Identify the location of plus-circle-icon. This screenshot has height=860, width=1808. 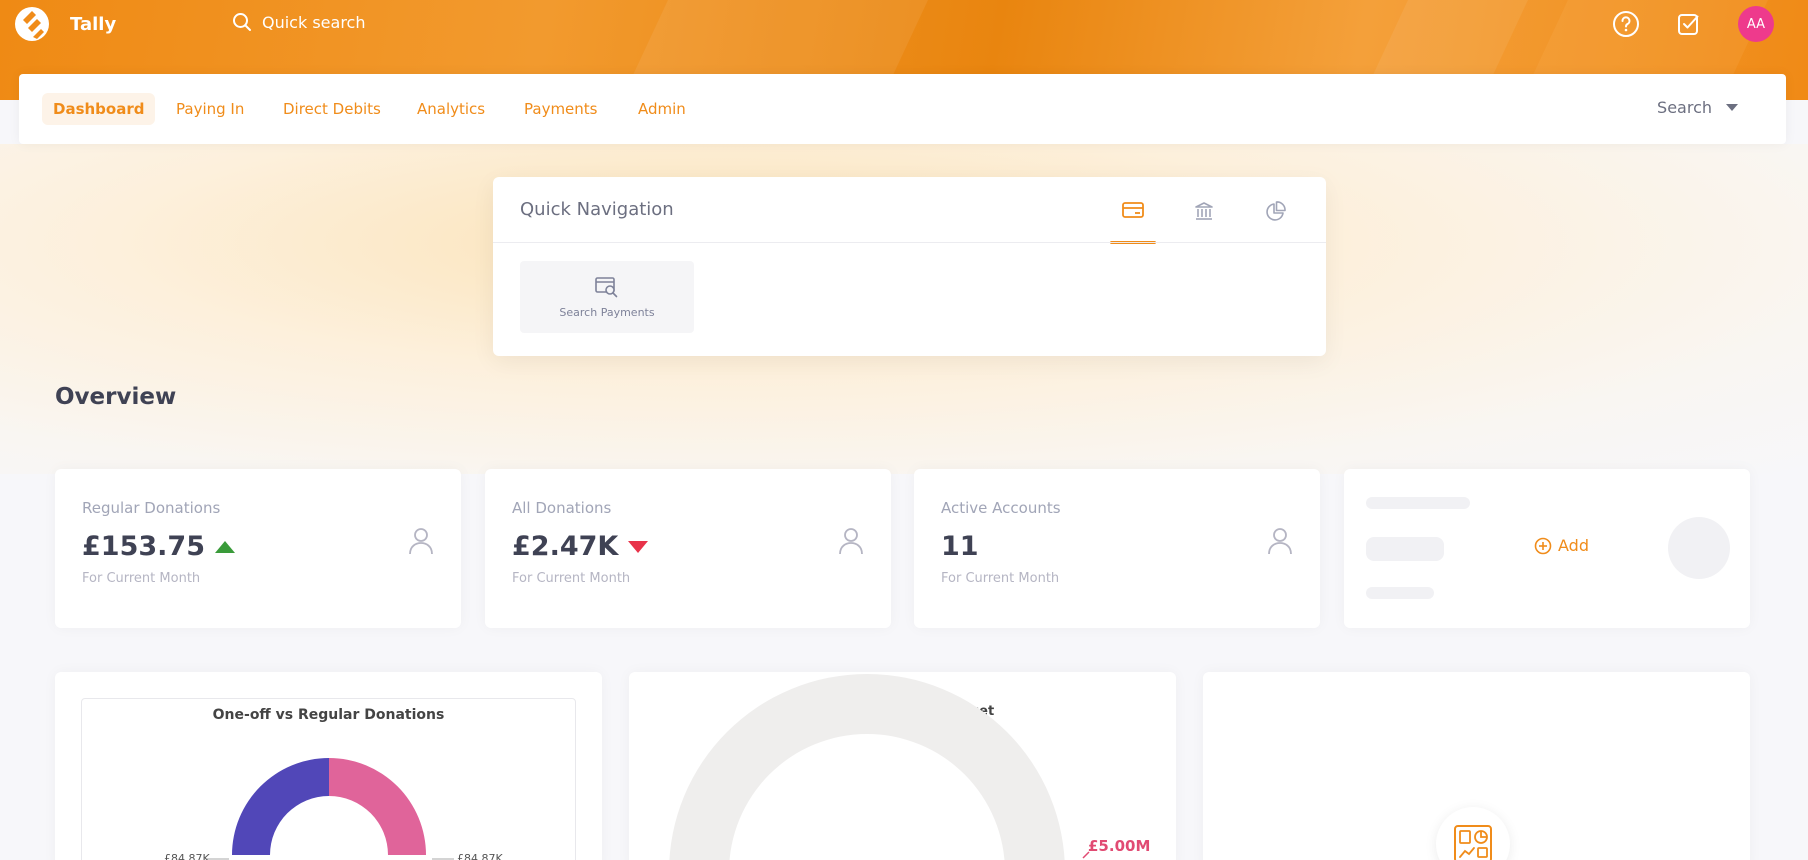
(1543, 545).